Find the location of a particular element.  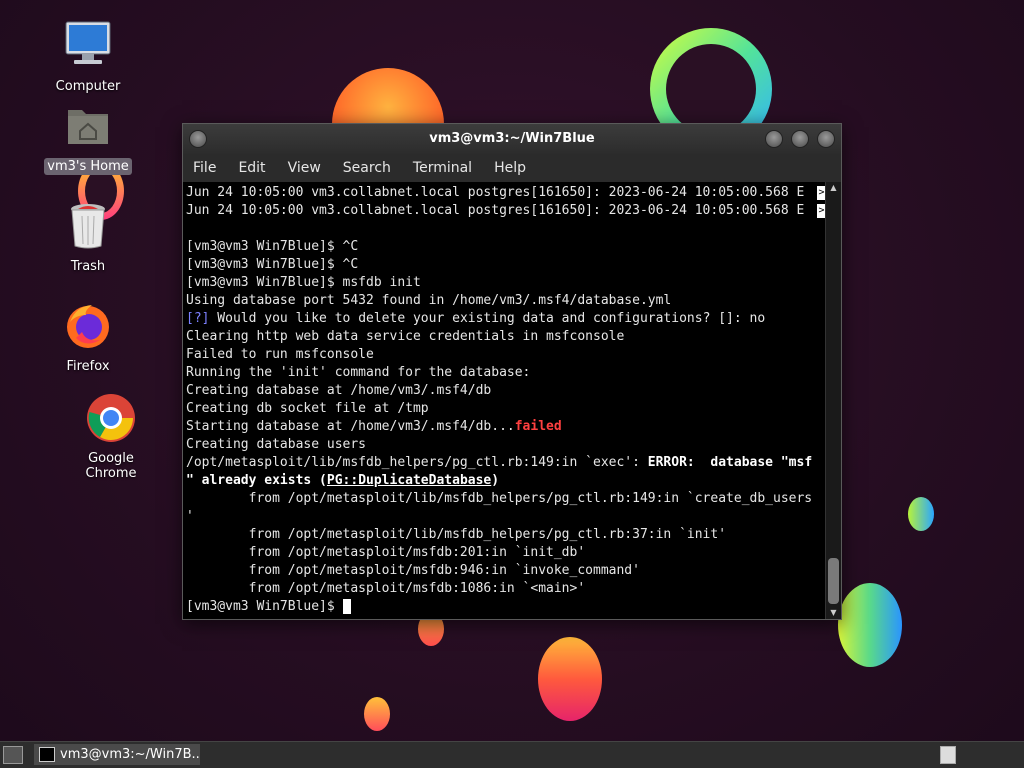

desktop-icon-label: vm3's Home is located at coordinates (88, 166).